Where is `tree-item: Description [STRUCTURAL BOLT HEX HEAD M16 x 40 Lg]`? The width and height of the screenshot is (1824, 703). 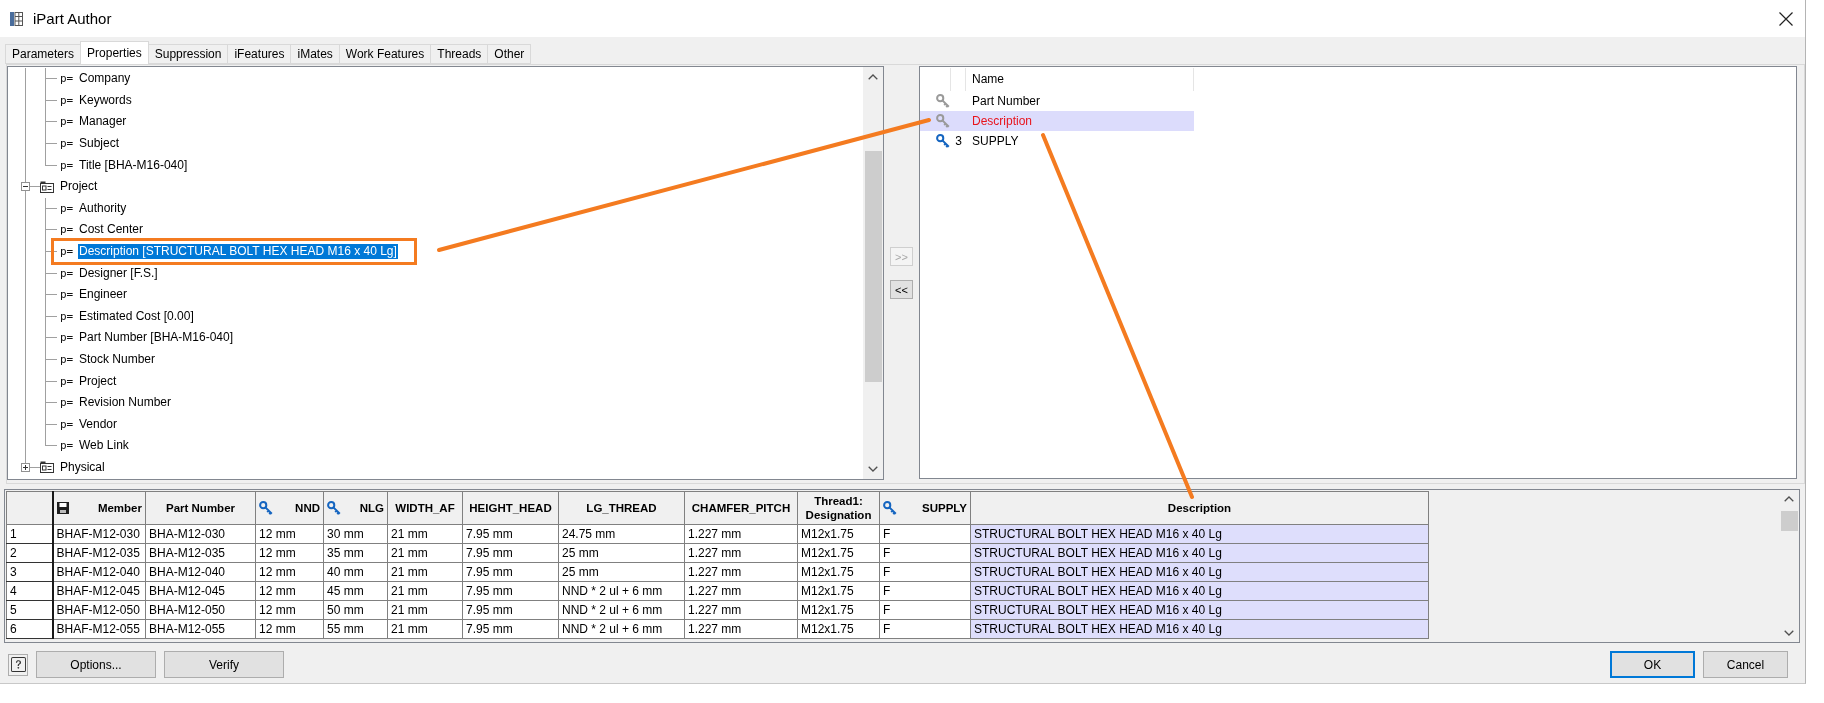
tree-item: Description [STRUCTURAL BOLT HEX HEAD M16 x 40 Lg] is located at coordinates (238, 252).